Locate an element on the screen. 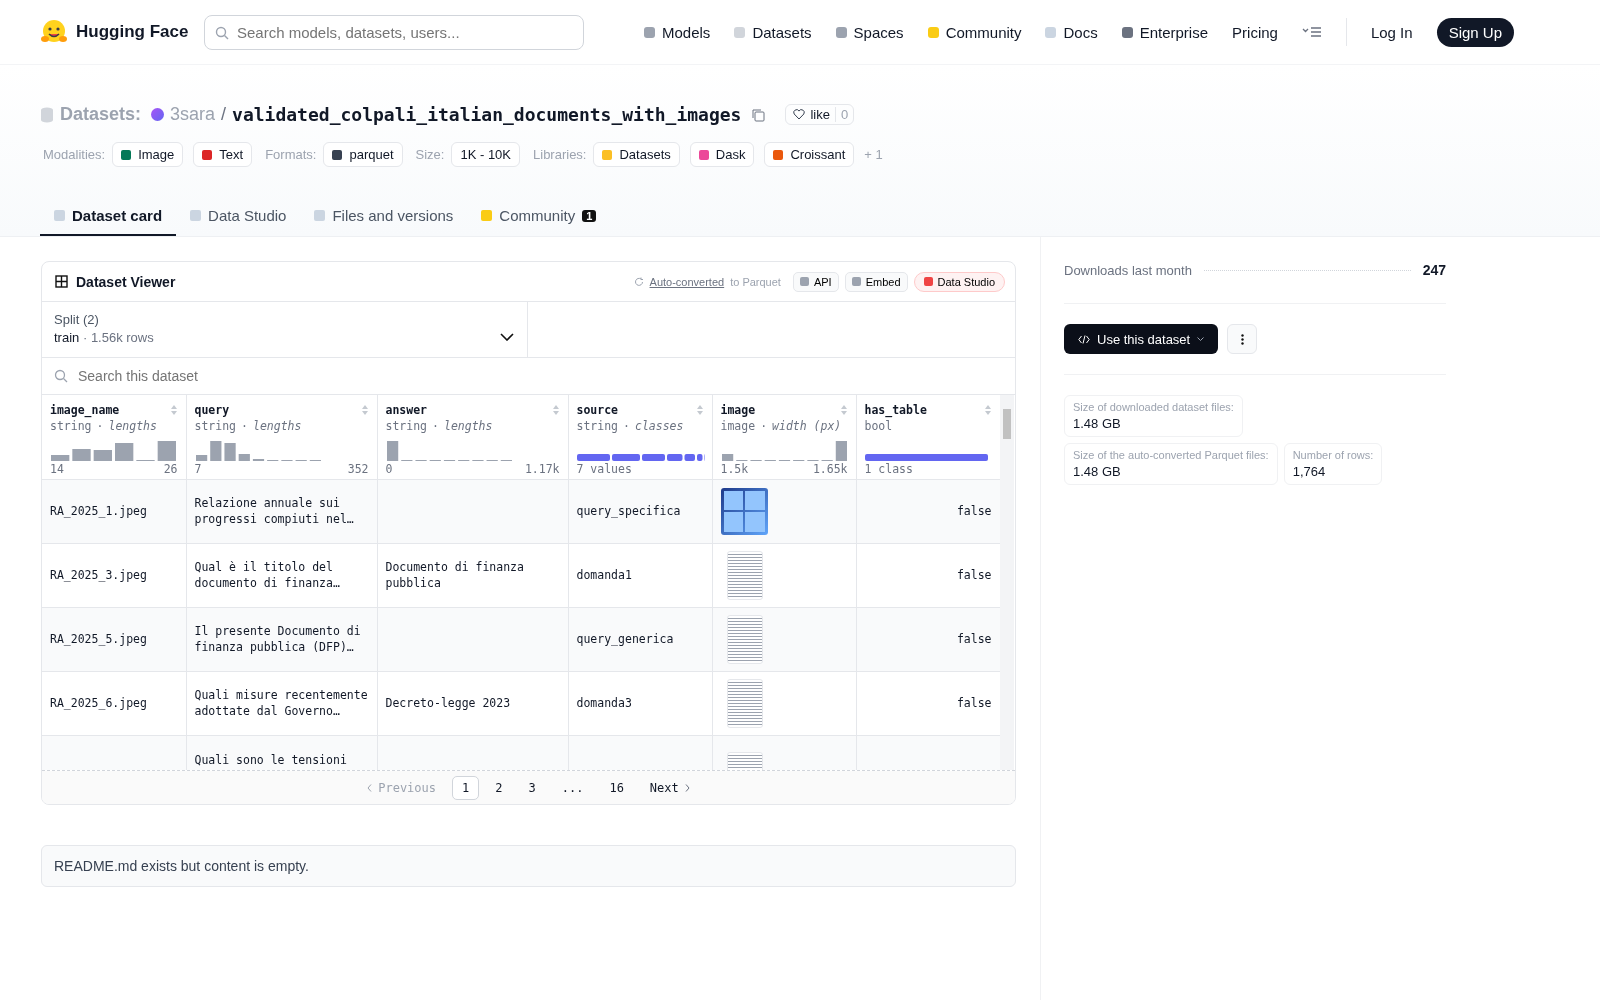  nav-link: Pricing is located at coordinates (1255, 32).